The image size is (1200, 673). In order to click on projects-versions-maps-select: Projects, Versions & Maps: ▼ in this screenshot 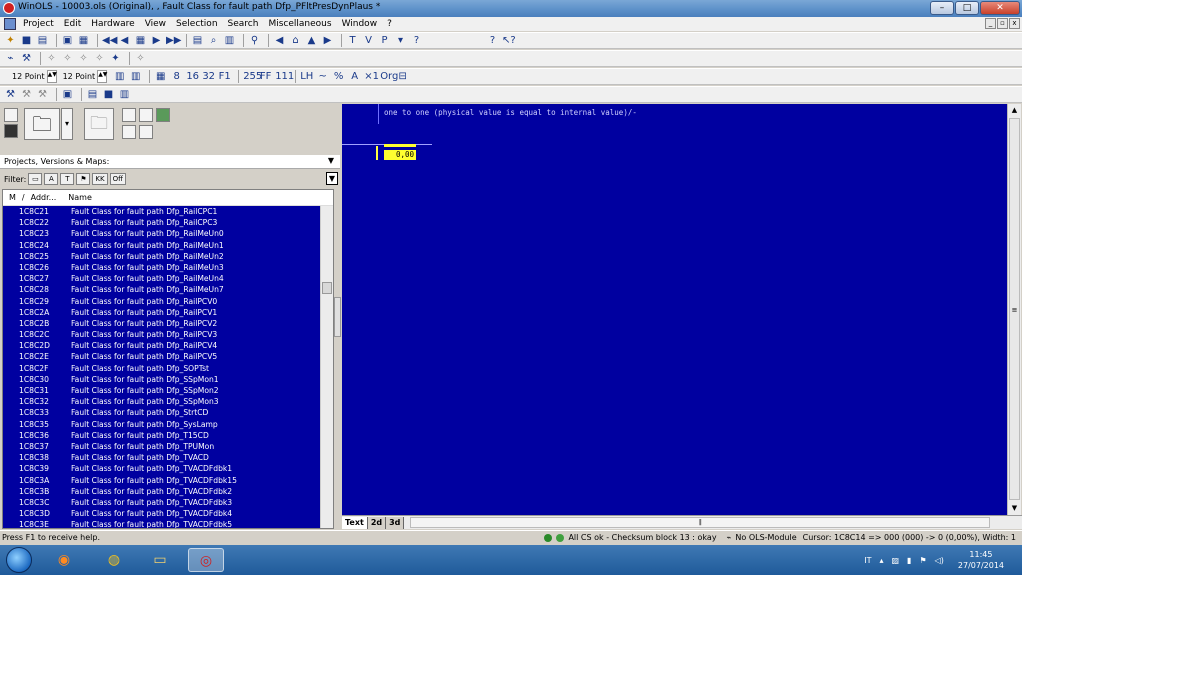, I will do `click(170, 162)`.